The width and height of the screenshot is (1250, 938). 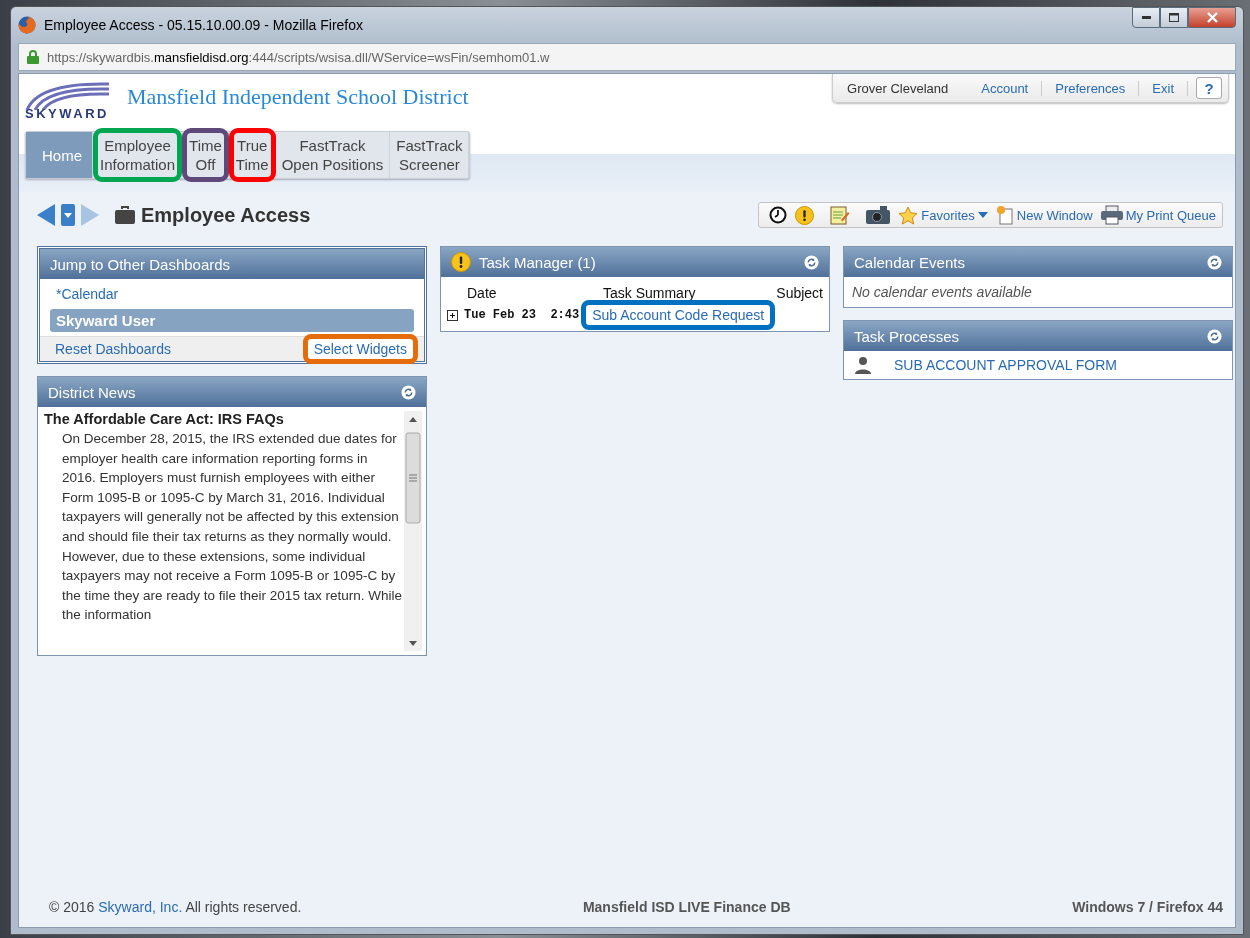 What do you see at coordinates (908, 215) in the screenshot?
I see `star-icon` at bounding box center [908, 215].